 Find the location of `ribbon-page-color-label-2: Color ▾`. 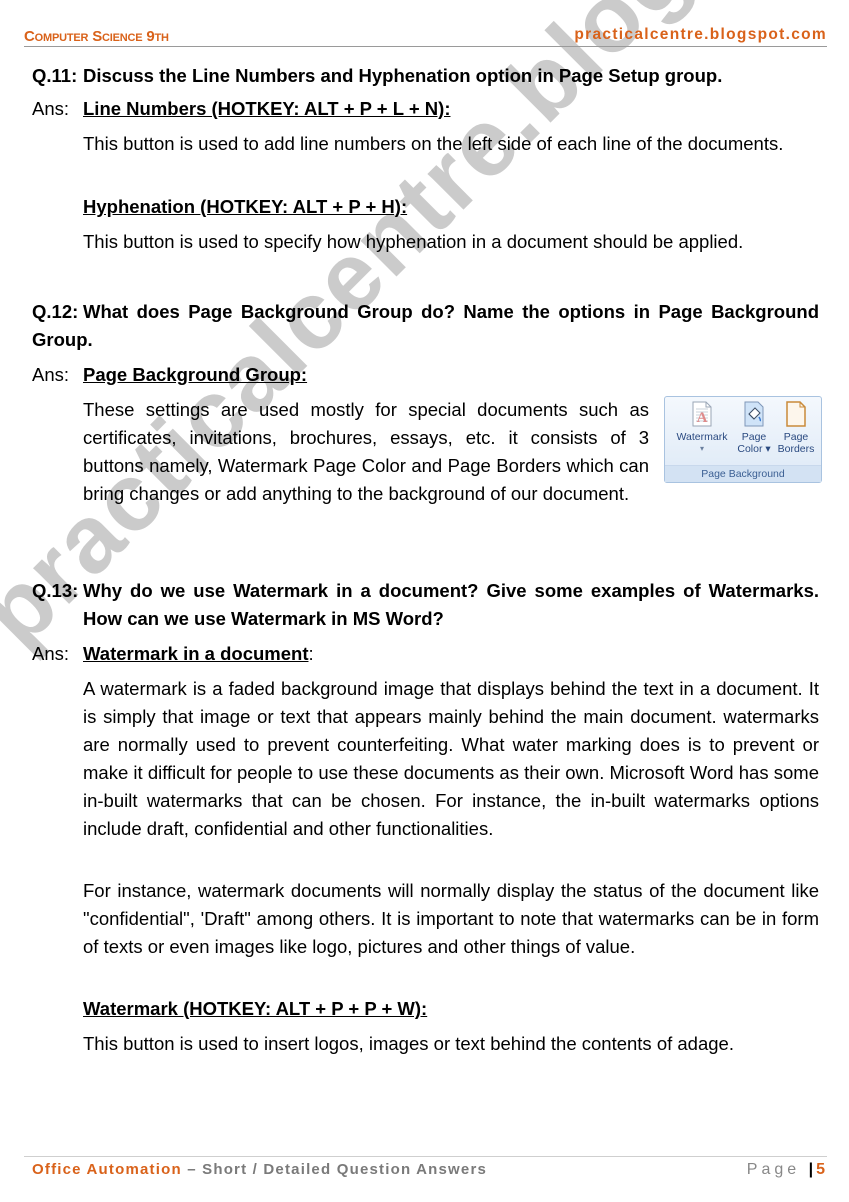

ribbon-page-color-label-2: Color ▾ is located at coordinates (754, 449).